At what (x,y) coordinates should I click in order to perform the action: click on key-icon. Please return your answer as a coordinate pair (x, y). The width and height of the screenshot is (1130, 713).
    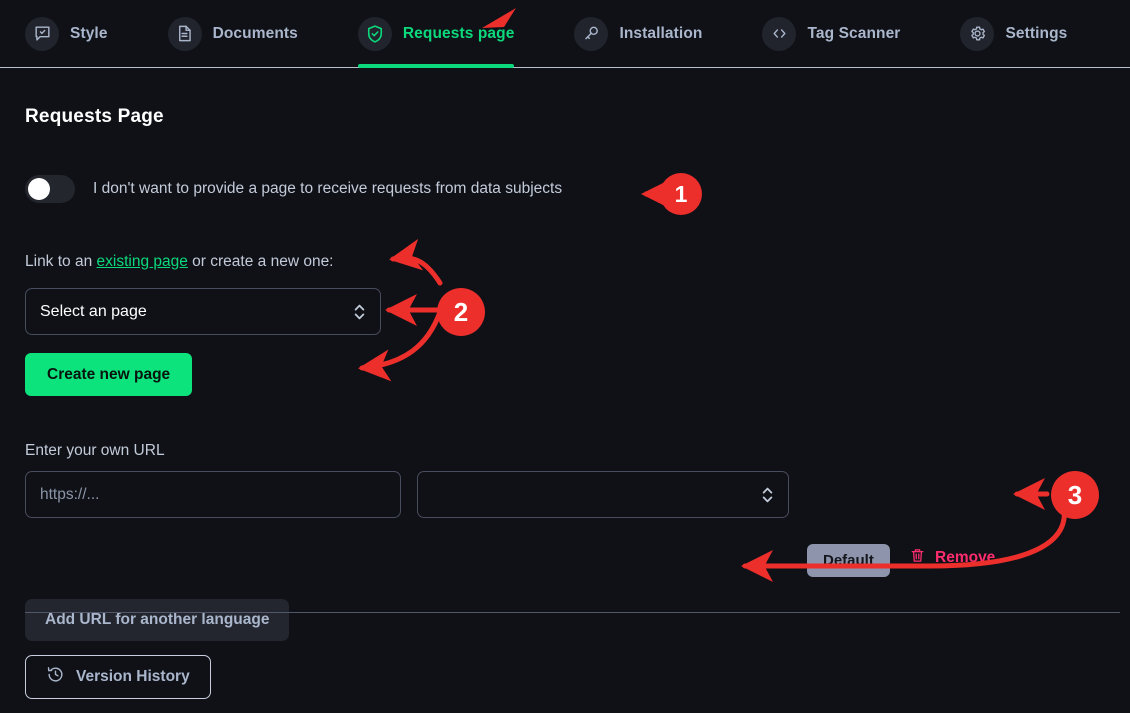
    Looking at the image, I should click on (591, 33).